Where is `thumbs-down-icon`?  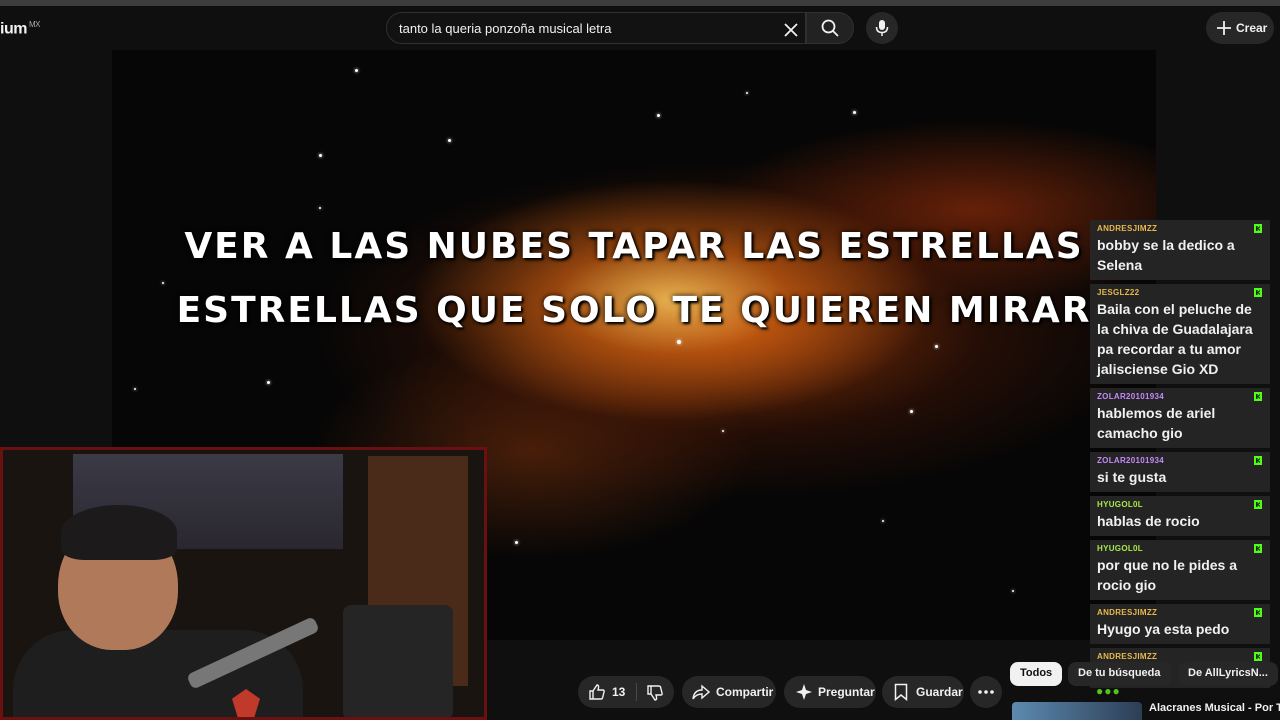
thumbs-down-icon is located at coordinates (655, 693).